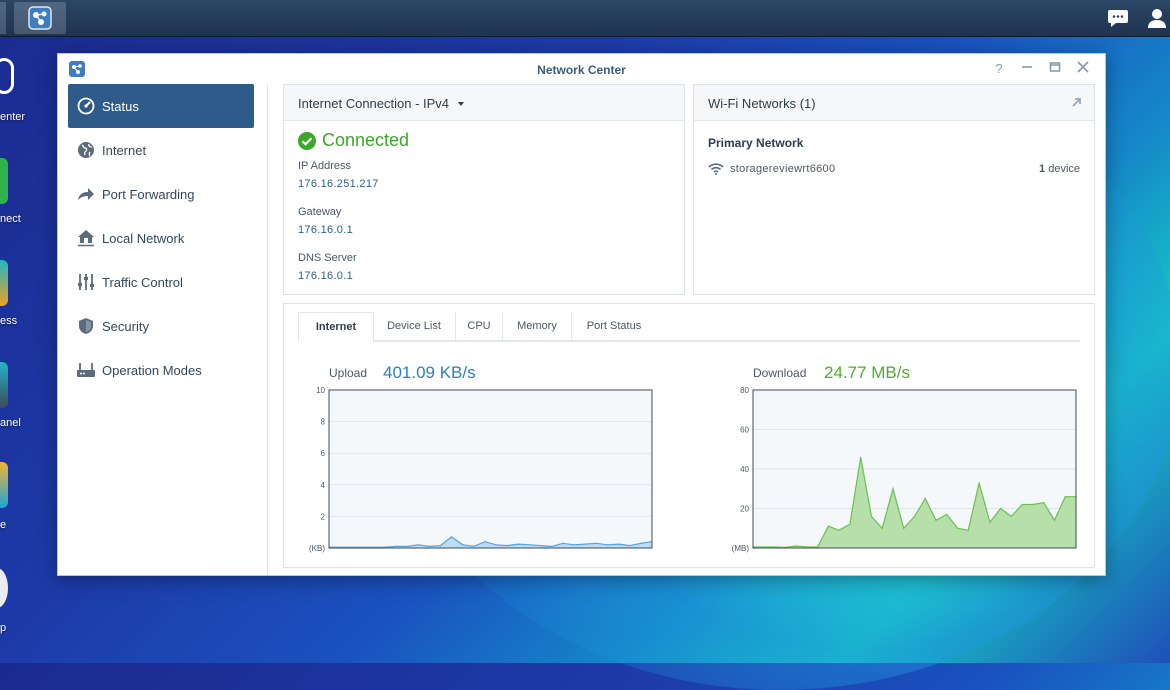  Describe the element at coordinates (161, 150) in the screenshot. I see `sidebar-item-internet: Internet` at that location.